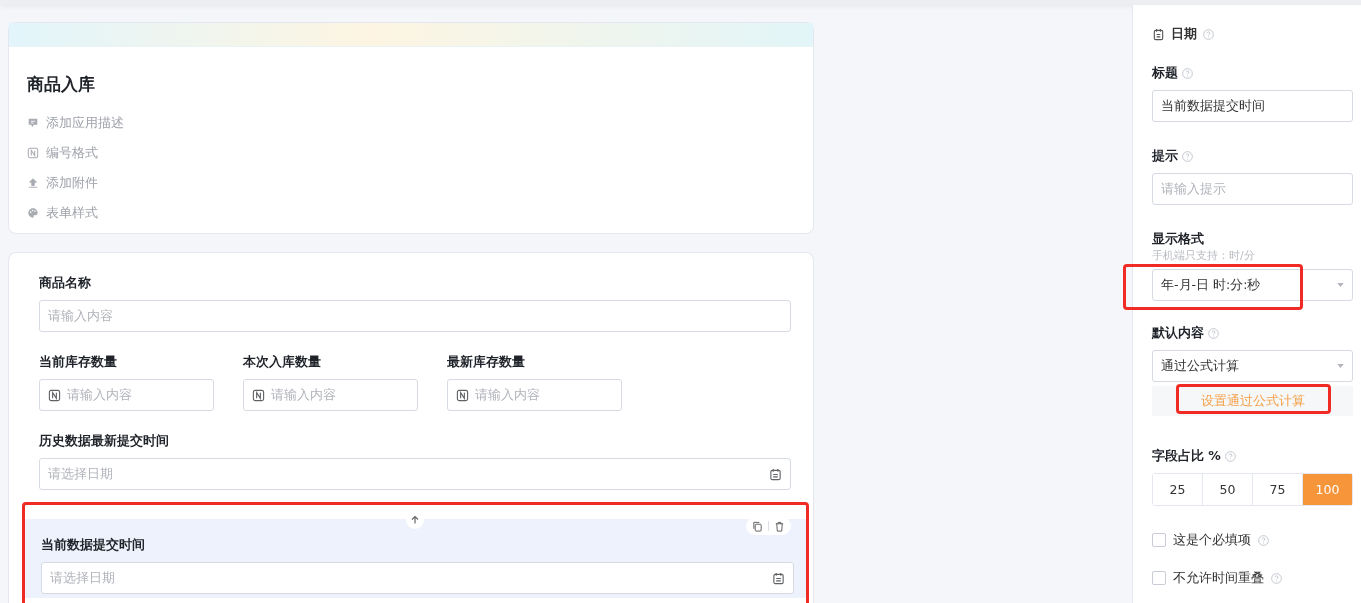 This screenshot has height=603, width=1361. Describe the element at coordinates (93, 545) in the screenshot. I see `field-label: 当前数据提交时间` at that location.